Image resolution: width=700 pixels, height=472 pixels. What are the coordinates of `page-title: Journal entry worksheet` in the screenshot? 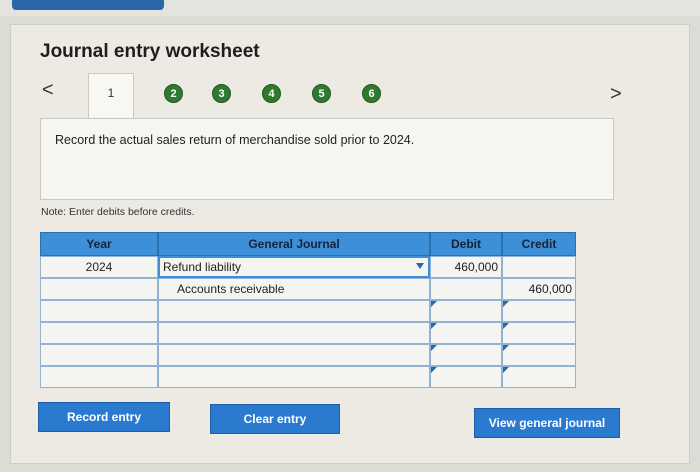 It's located at (150, 51).